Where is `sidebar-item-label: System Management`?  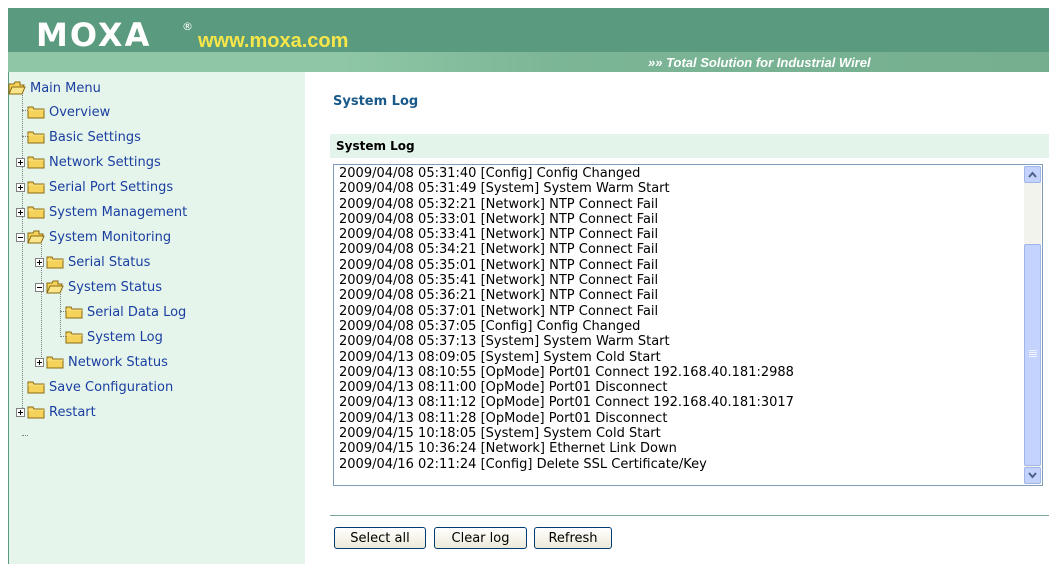 sidebar-item-label: System Management is located at coordinates (118, 212).